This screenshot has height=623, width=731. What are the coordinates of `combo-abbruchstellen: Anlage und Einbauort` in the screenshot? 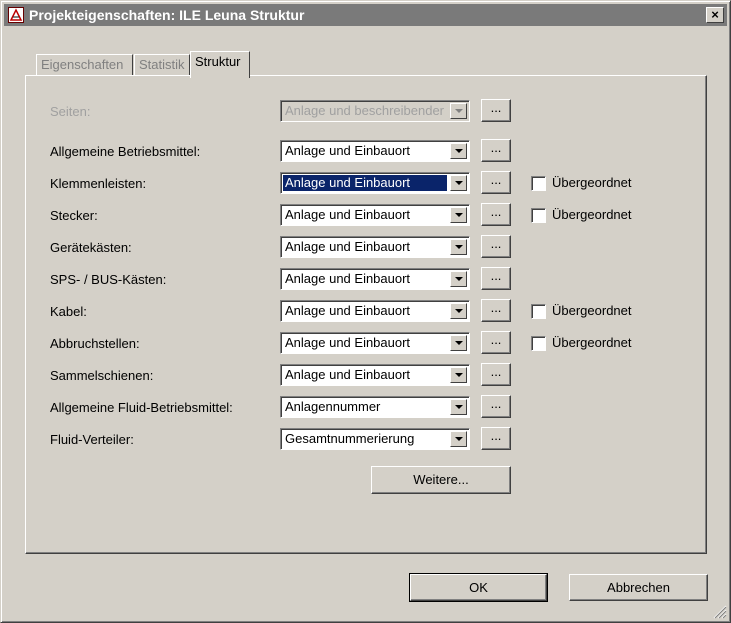 It's located at (375, 343).